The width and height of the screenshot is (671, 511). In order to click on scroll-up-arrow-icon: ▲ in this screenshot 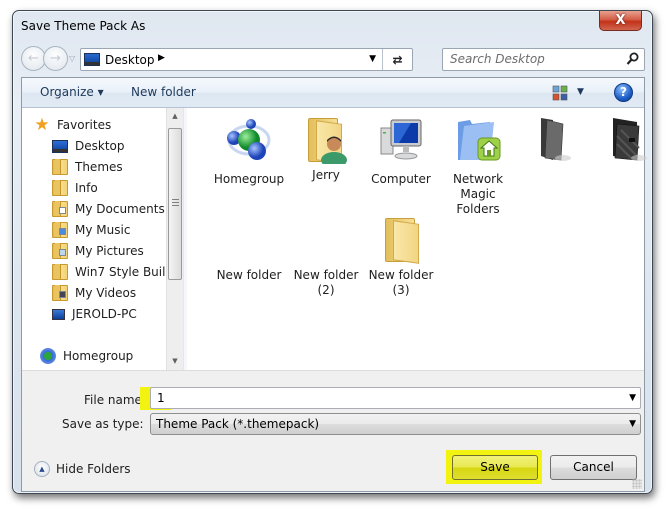, I will do `click(175, 116)`.